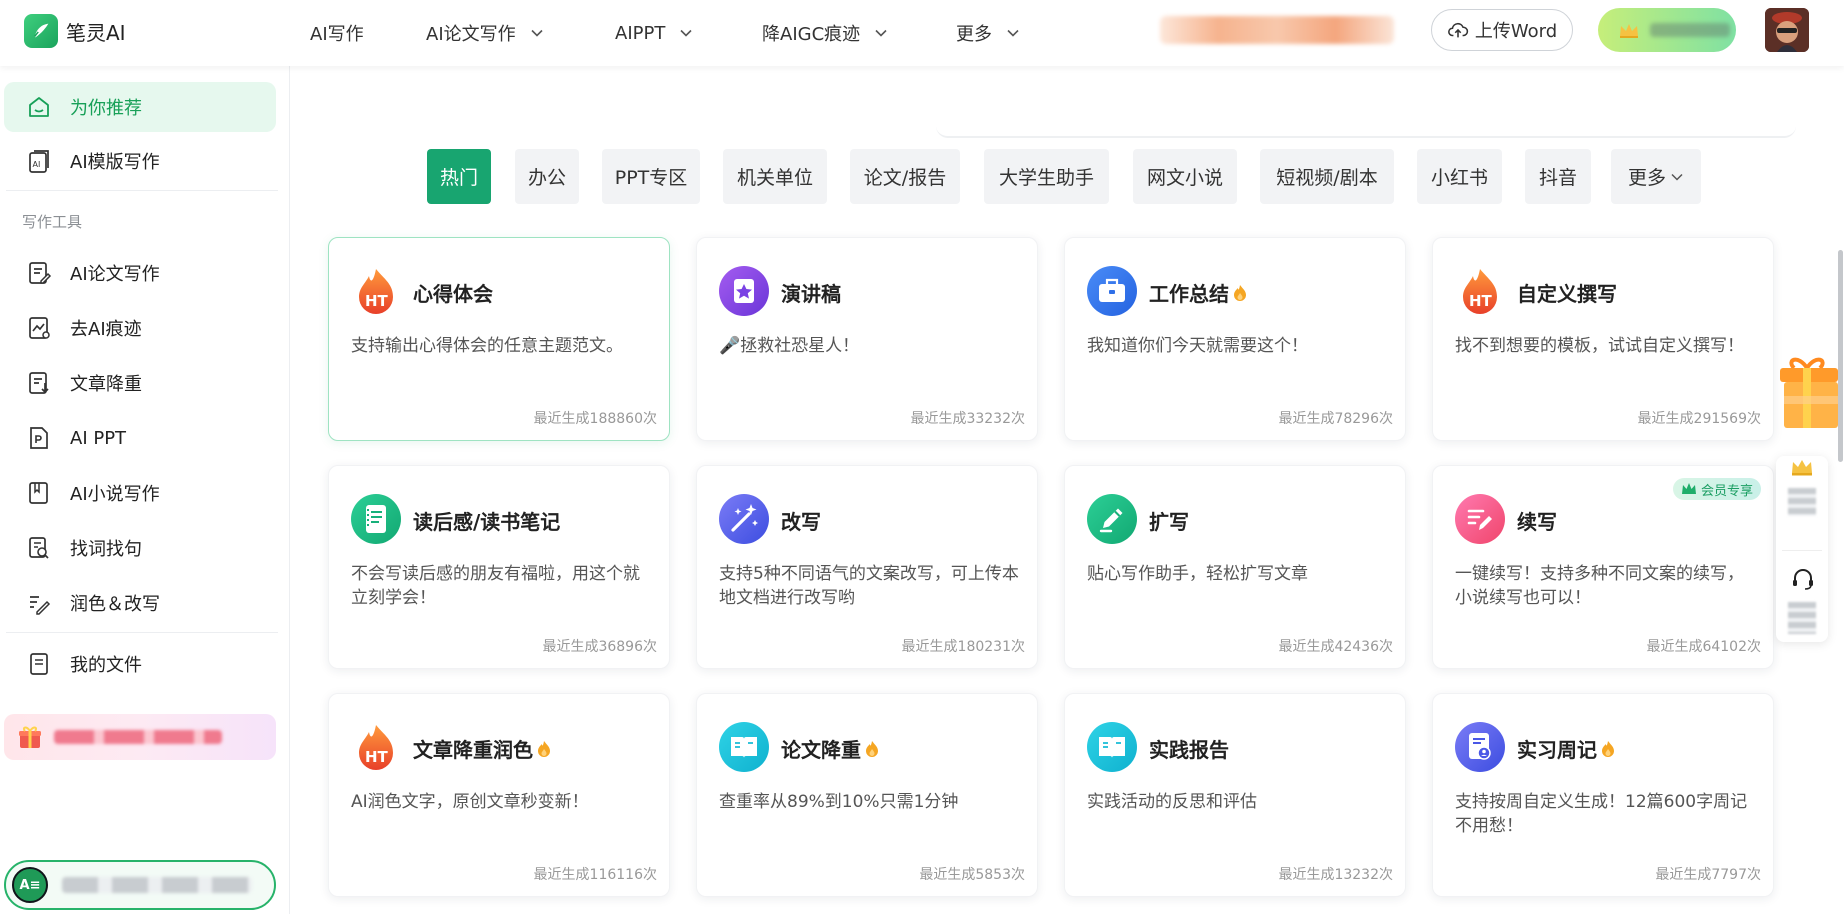 The image size is (1844, 914). Describe the element at coordinates (1327, 176) in the screenshot. I see `tab-short-video: 短视频/剧本` at that location.